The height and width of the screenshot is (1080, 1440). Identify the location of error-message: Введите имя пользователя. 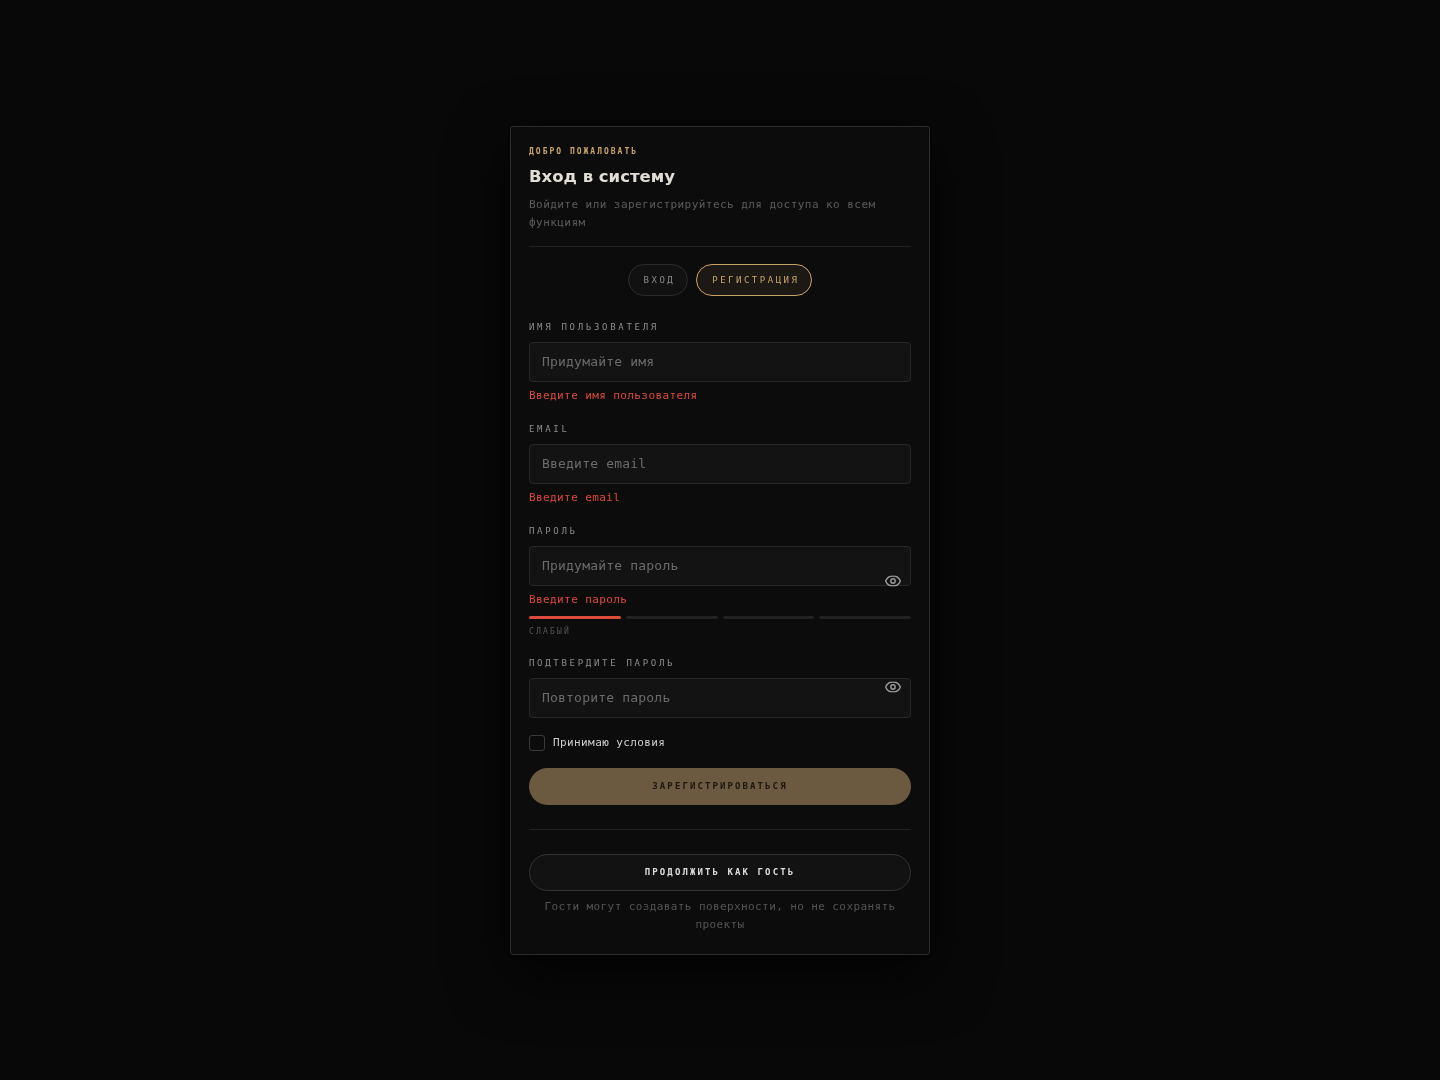
(613, 395).